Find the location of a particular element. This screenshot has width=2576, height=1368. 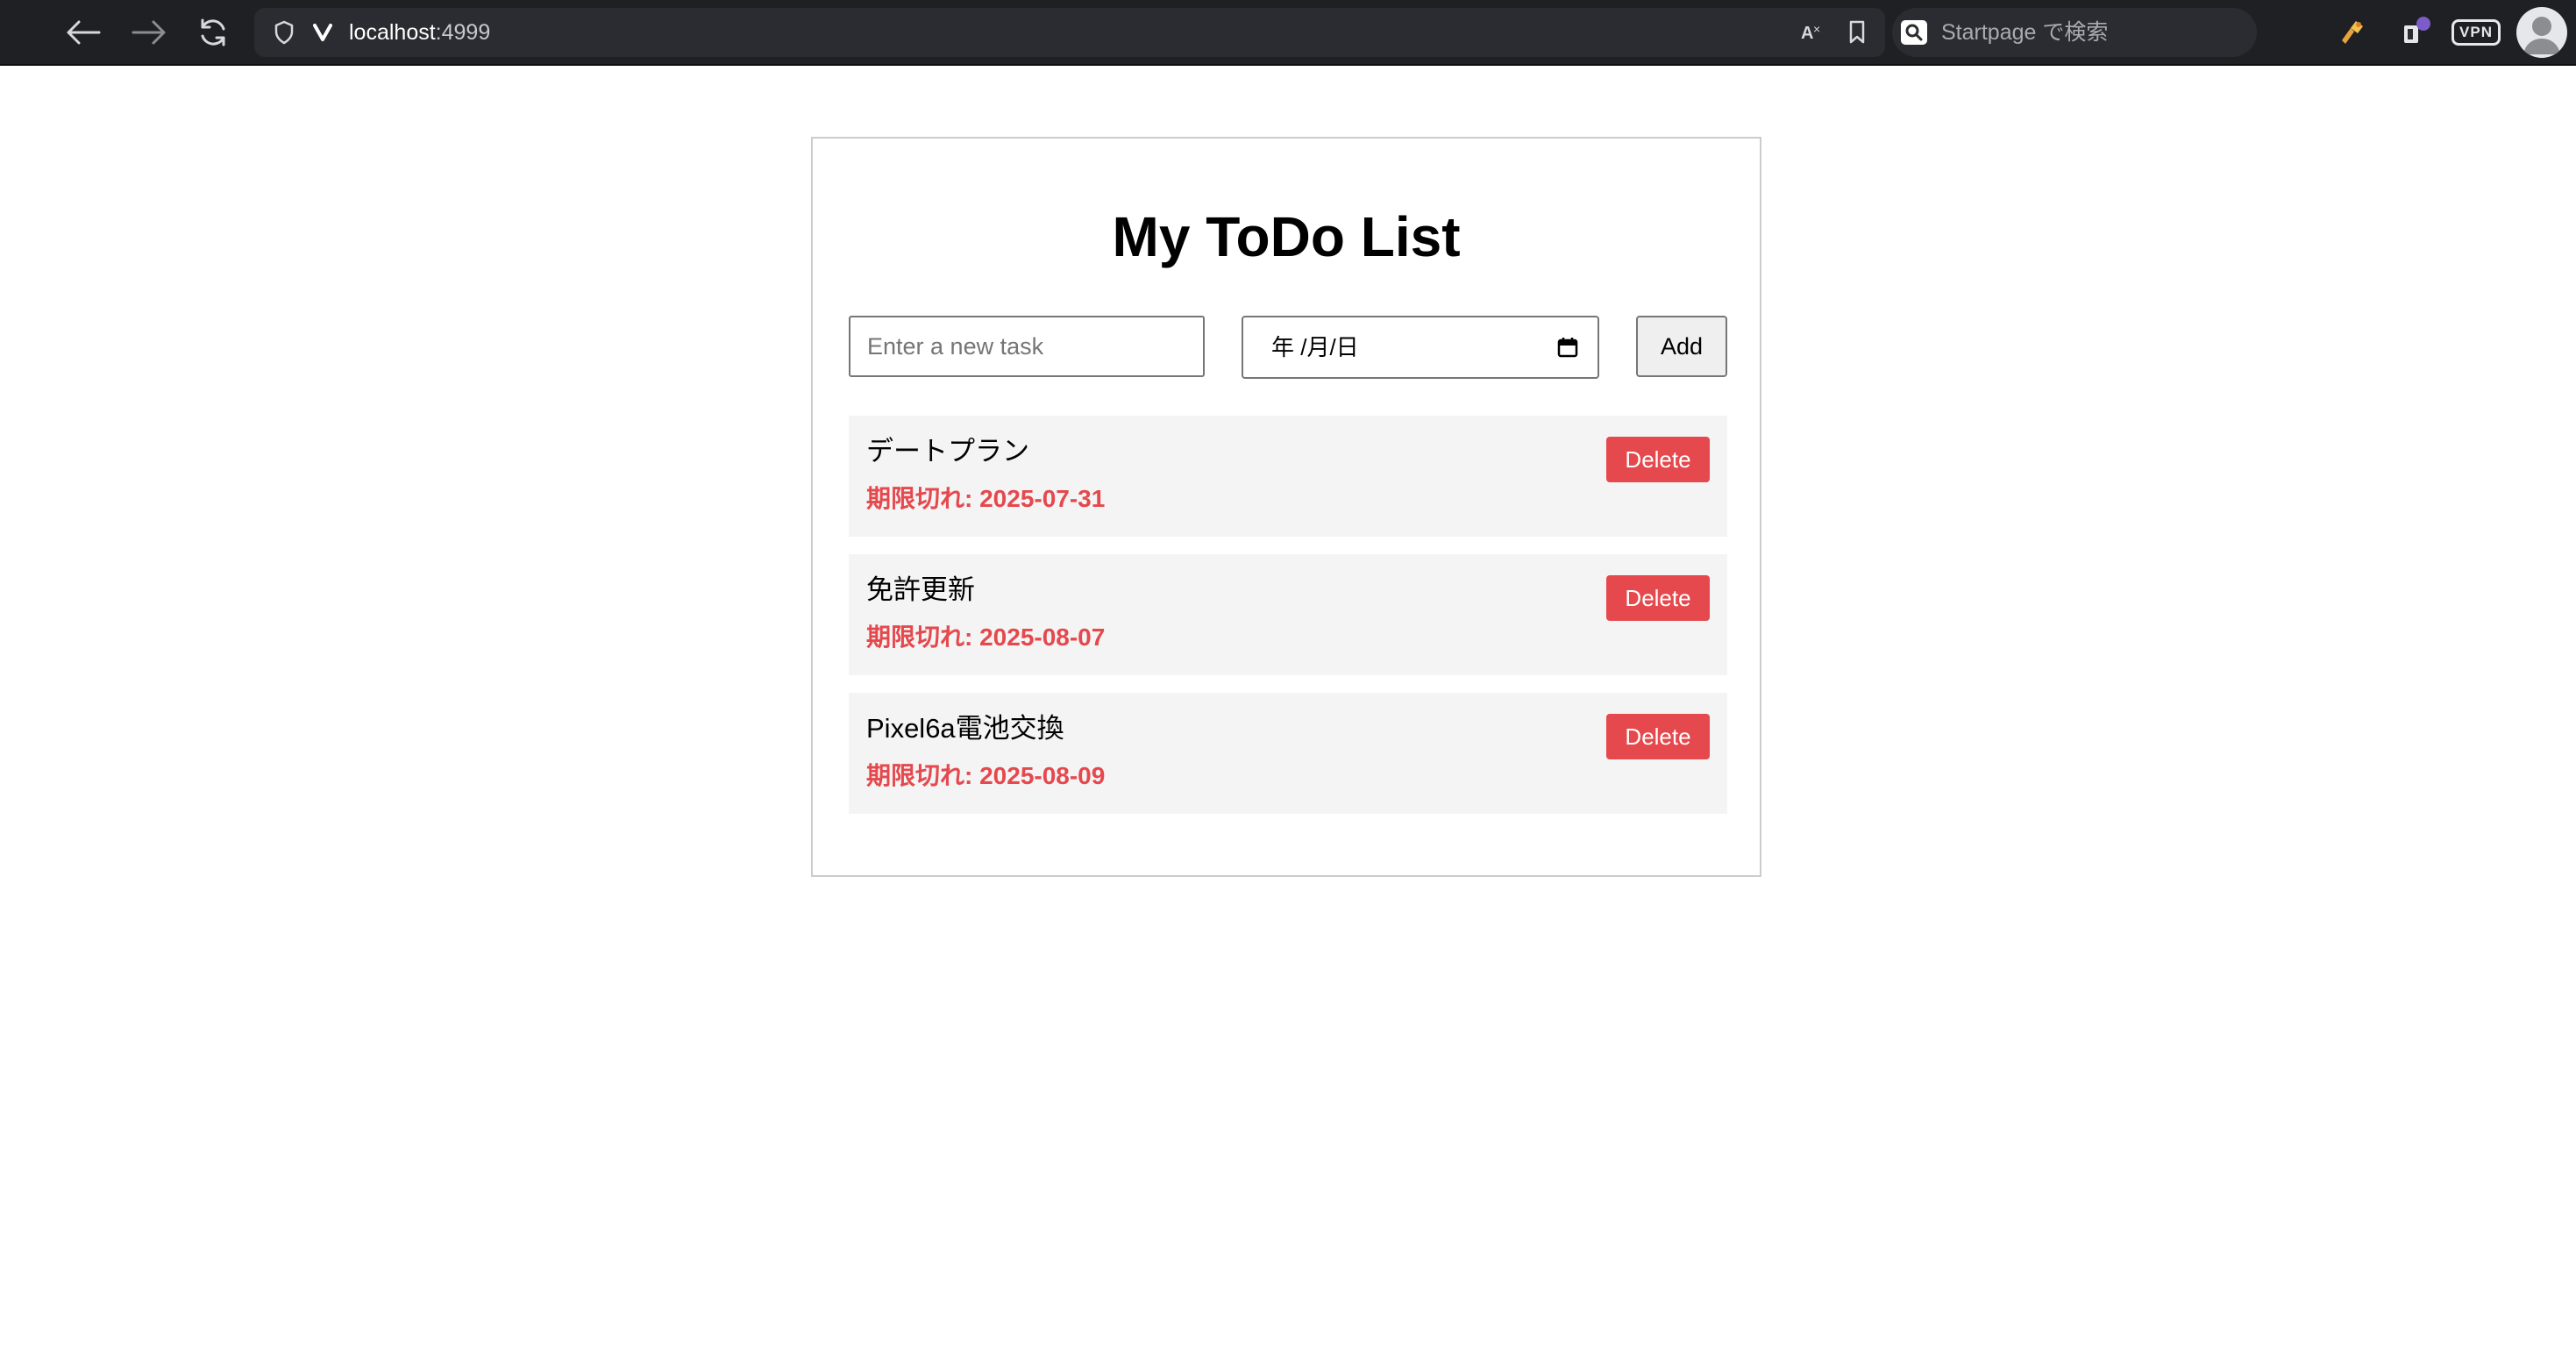

todo-overdue-label: 期限切れ: 2025-08-09 is located at coordinates (986, 775).